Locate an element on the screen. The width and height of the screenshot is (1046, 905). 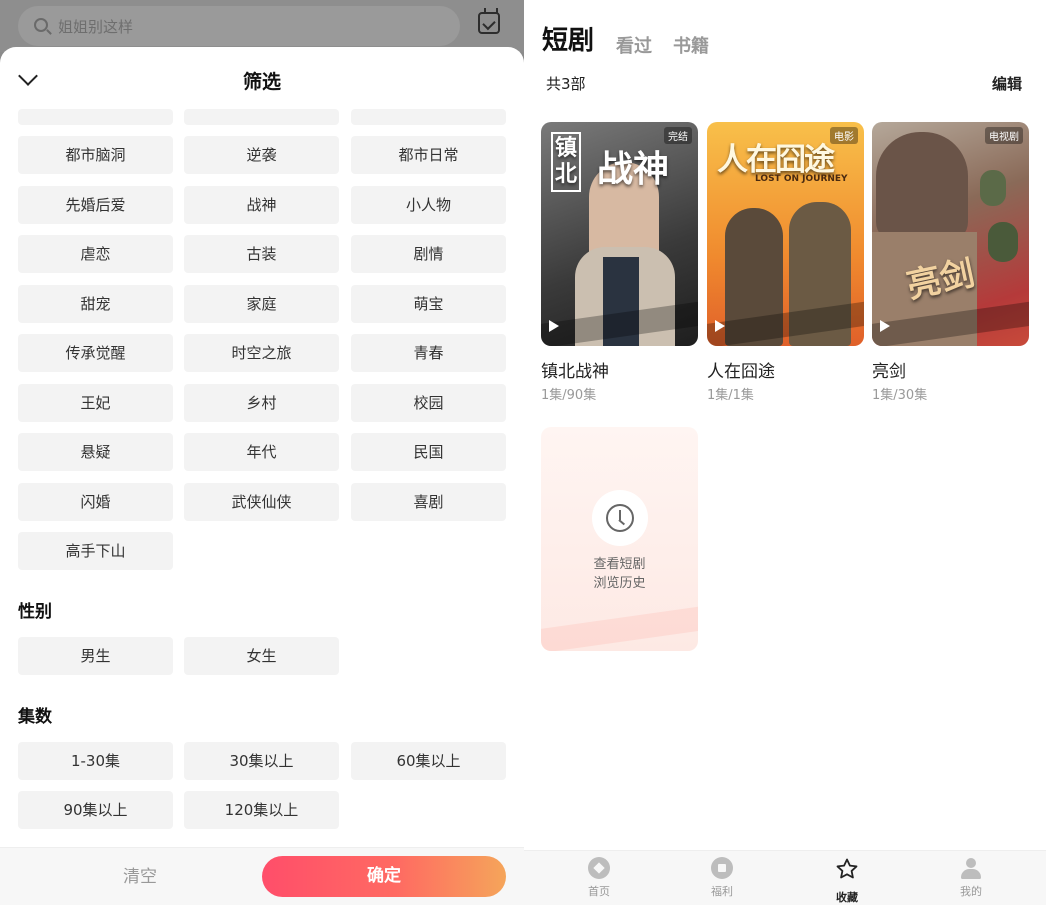
filter-tag: 年代 is located at coordinates (261, 452).